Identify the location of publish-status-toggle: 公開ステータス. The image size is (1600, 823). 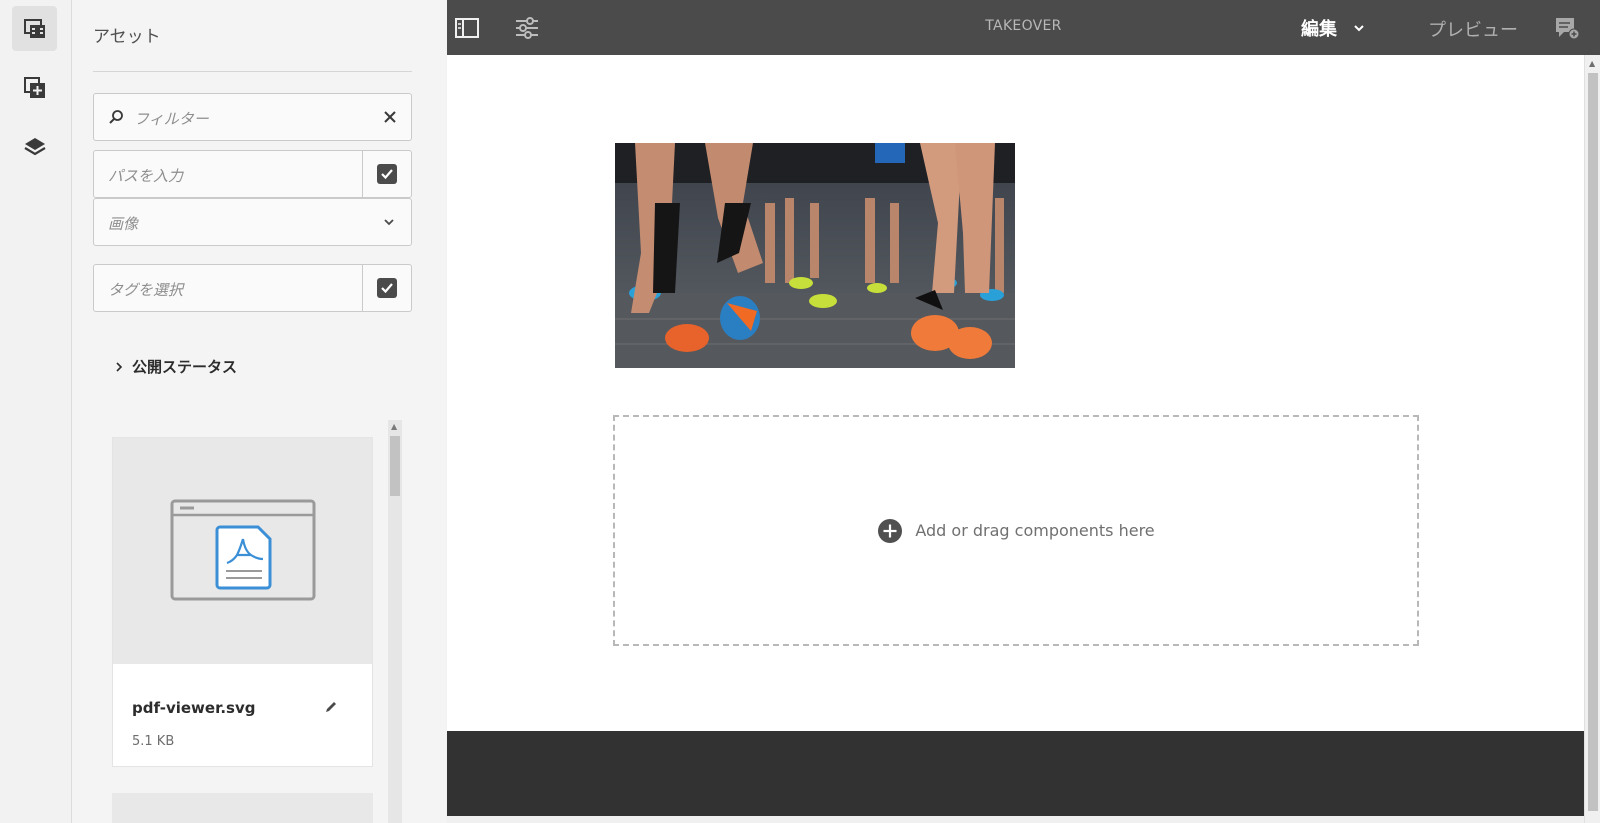
(175, 366).